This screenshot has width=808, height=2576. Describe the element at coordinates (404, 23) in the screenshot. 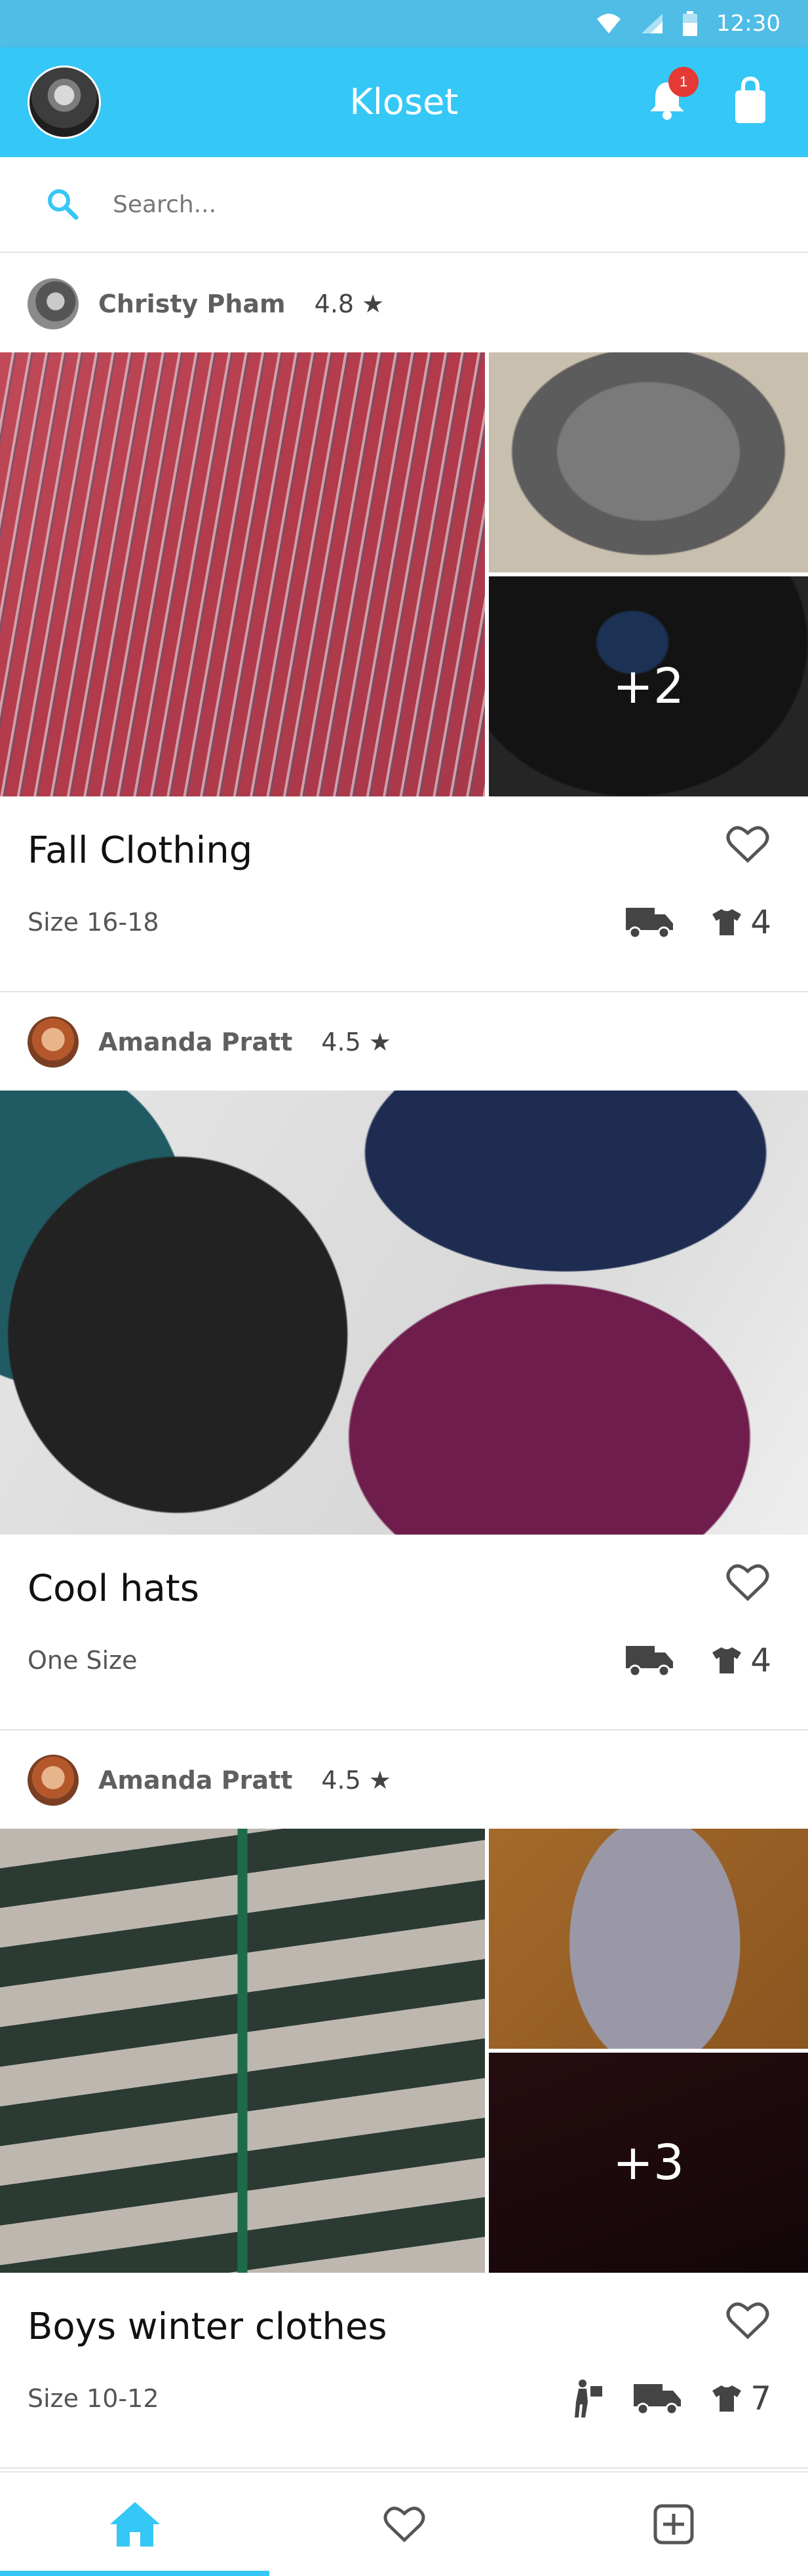

I see `status-bar: 12:30` at that location.